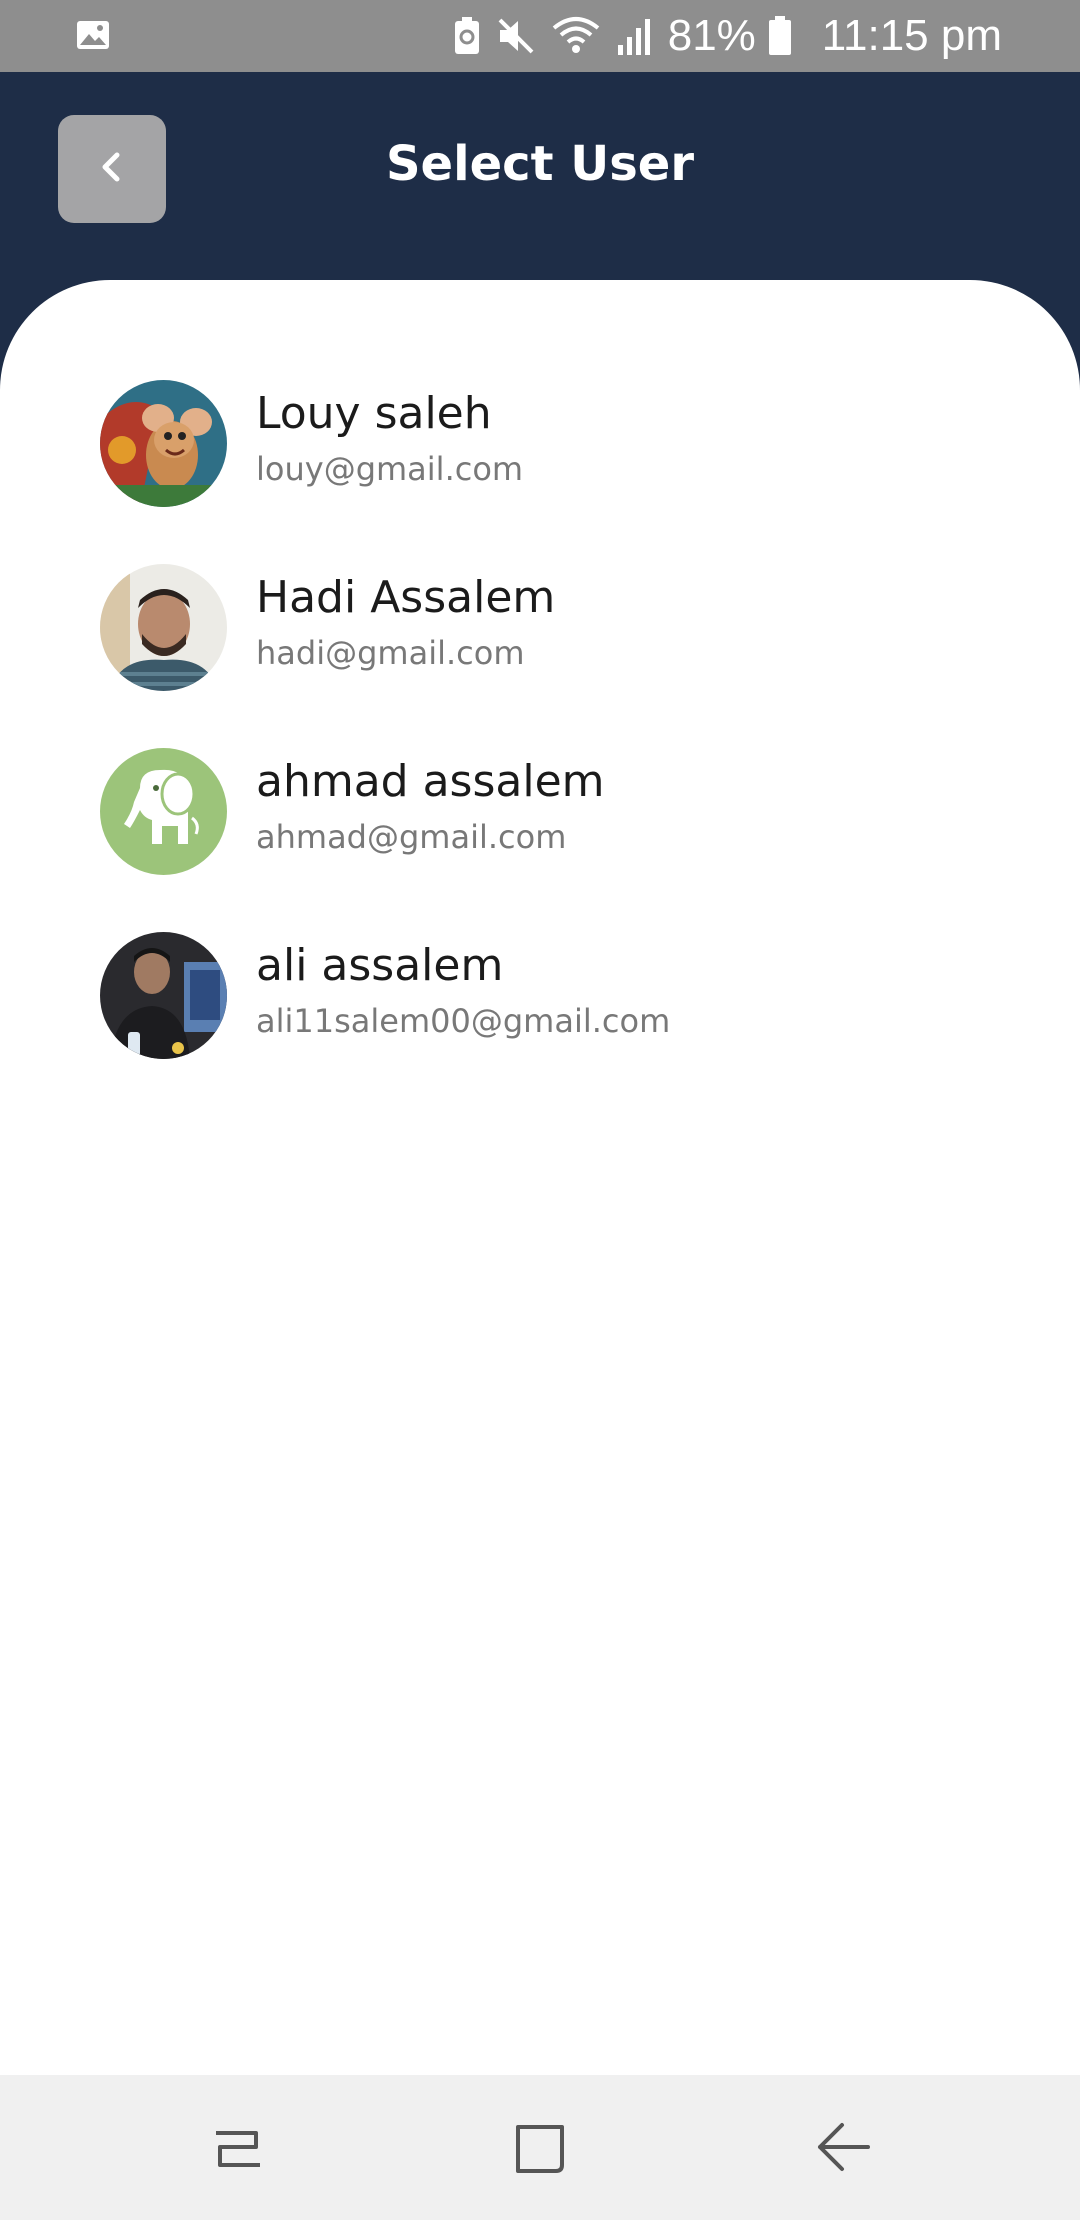  What do you see at coordinates (390, 469) in the screenshot?
I see `user-email: louy@gmail.com` at bounding box center [390, 469].